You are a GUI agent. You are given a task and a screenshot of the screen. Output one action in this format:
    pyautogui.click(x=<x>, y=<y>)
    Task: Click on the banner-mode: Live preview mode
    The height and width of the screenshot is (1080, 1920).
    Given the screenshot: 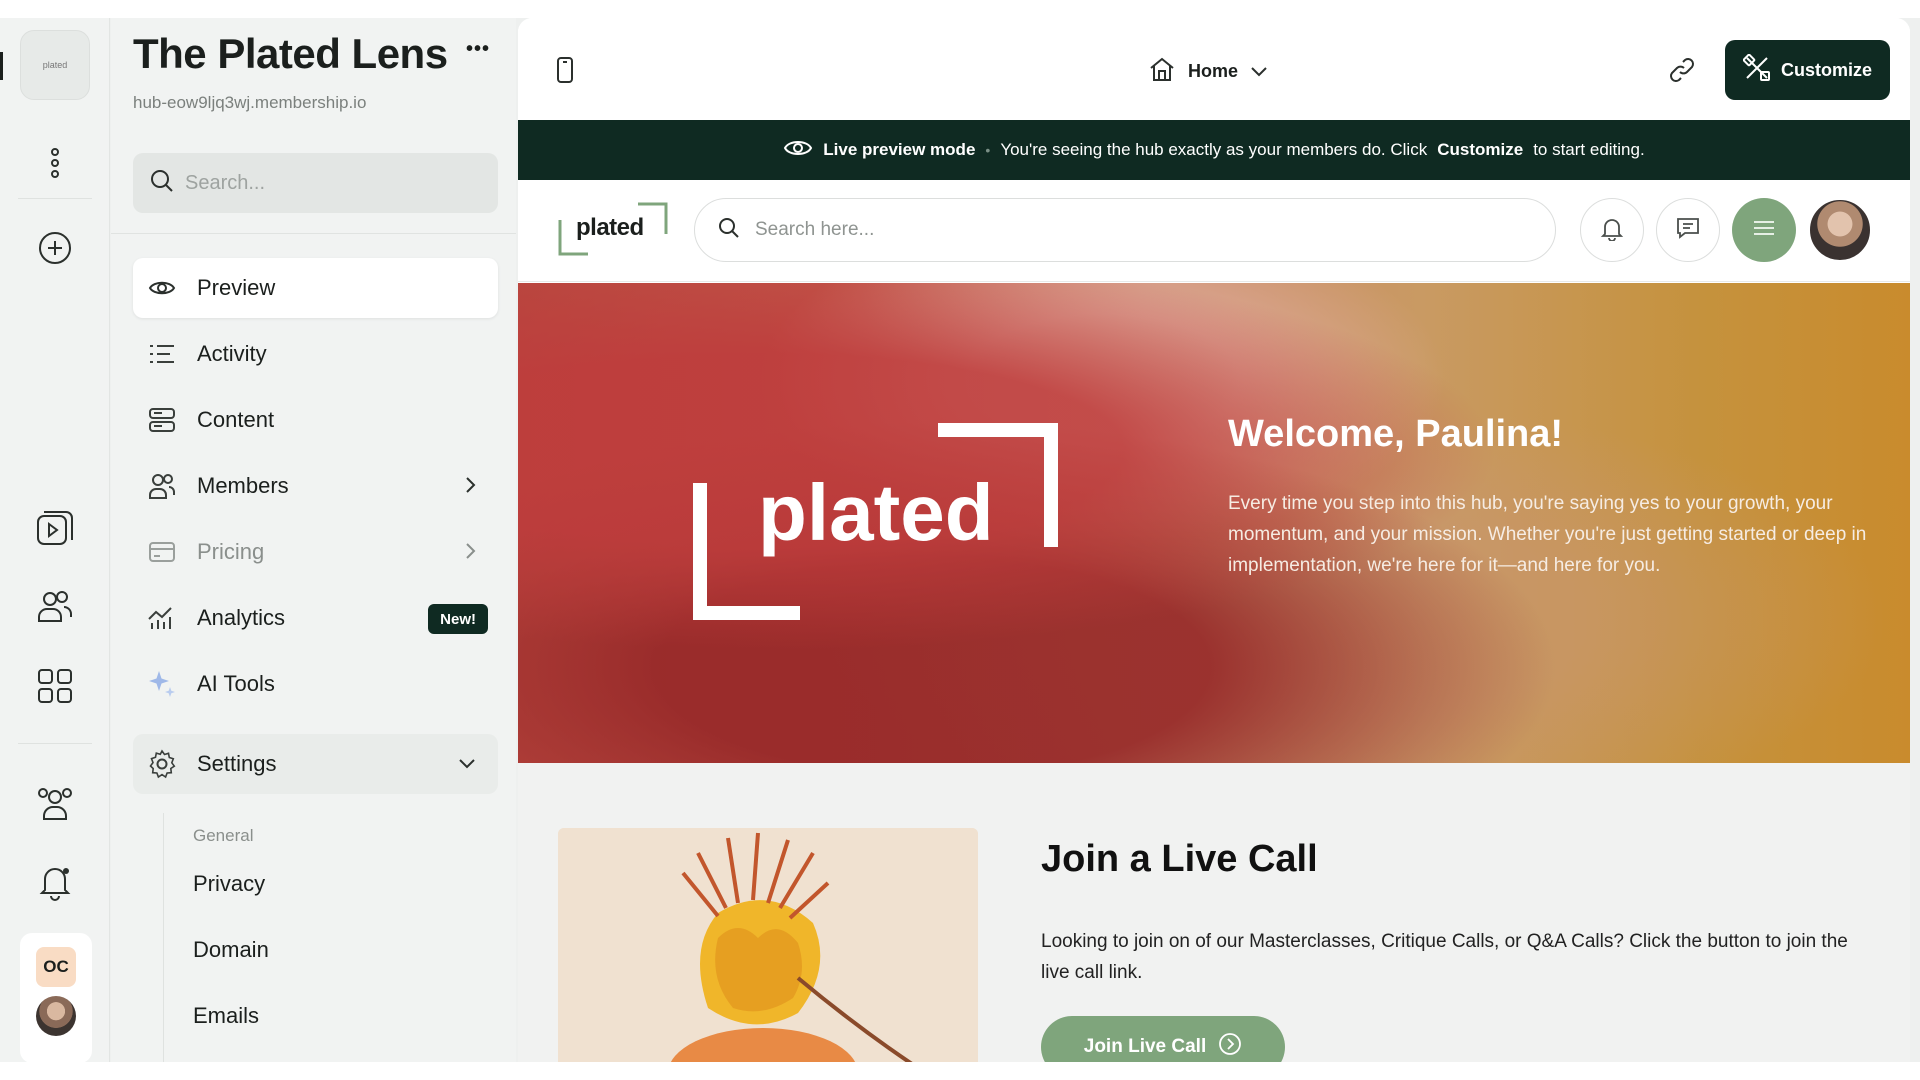 What is the action you would take?
    pyautogui.click(x=899, y=149)
    